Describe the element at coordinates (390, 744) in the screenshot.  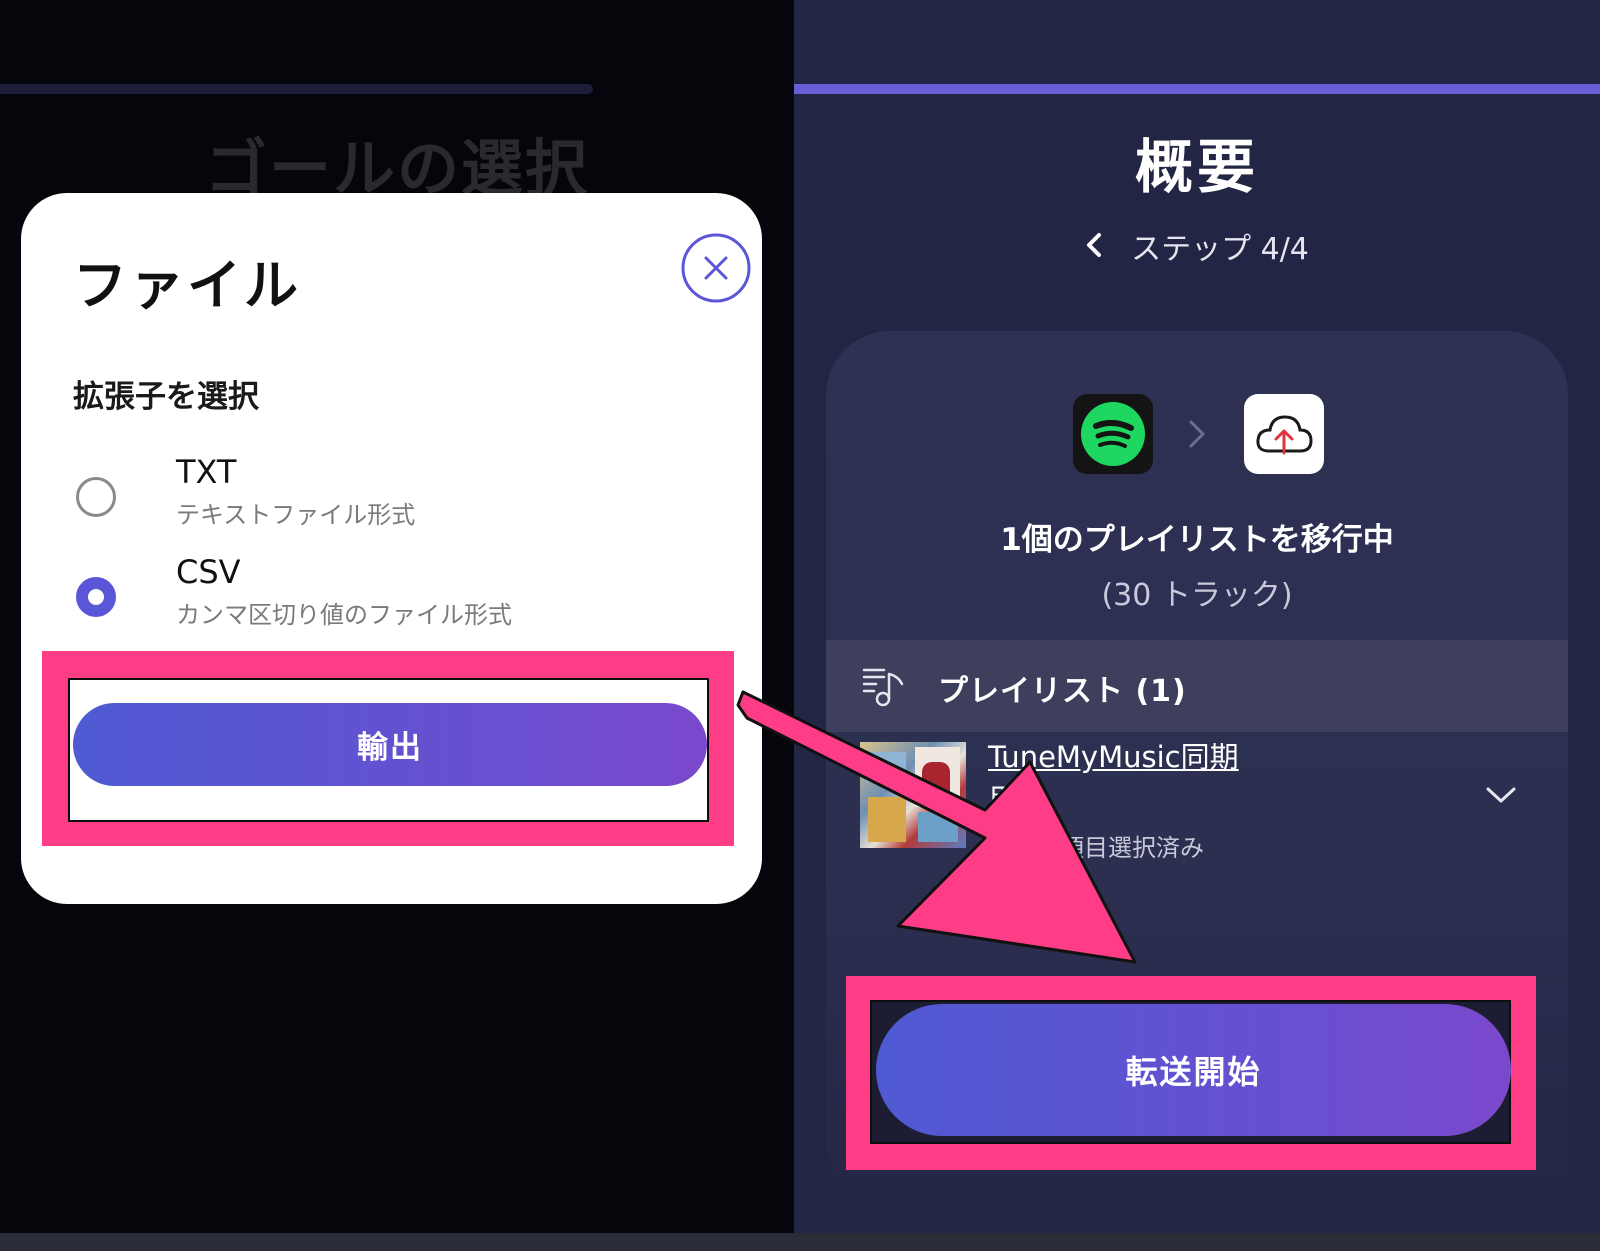
I see `export-button: 輸出` at that location.